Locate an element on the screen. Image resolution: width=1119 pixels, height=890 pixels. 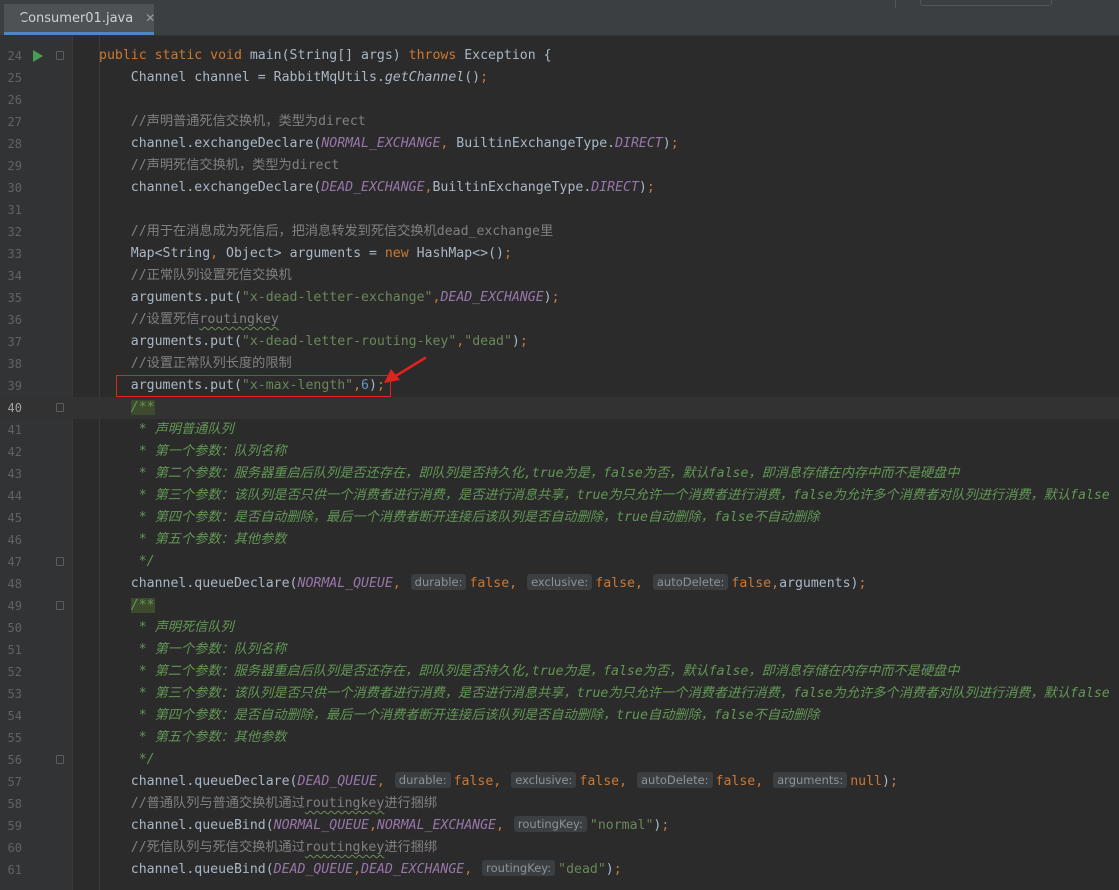
tab-consumer01-java: Consumer01.java ✕ is located at coordinates (79, 19).